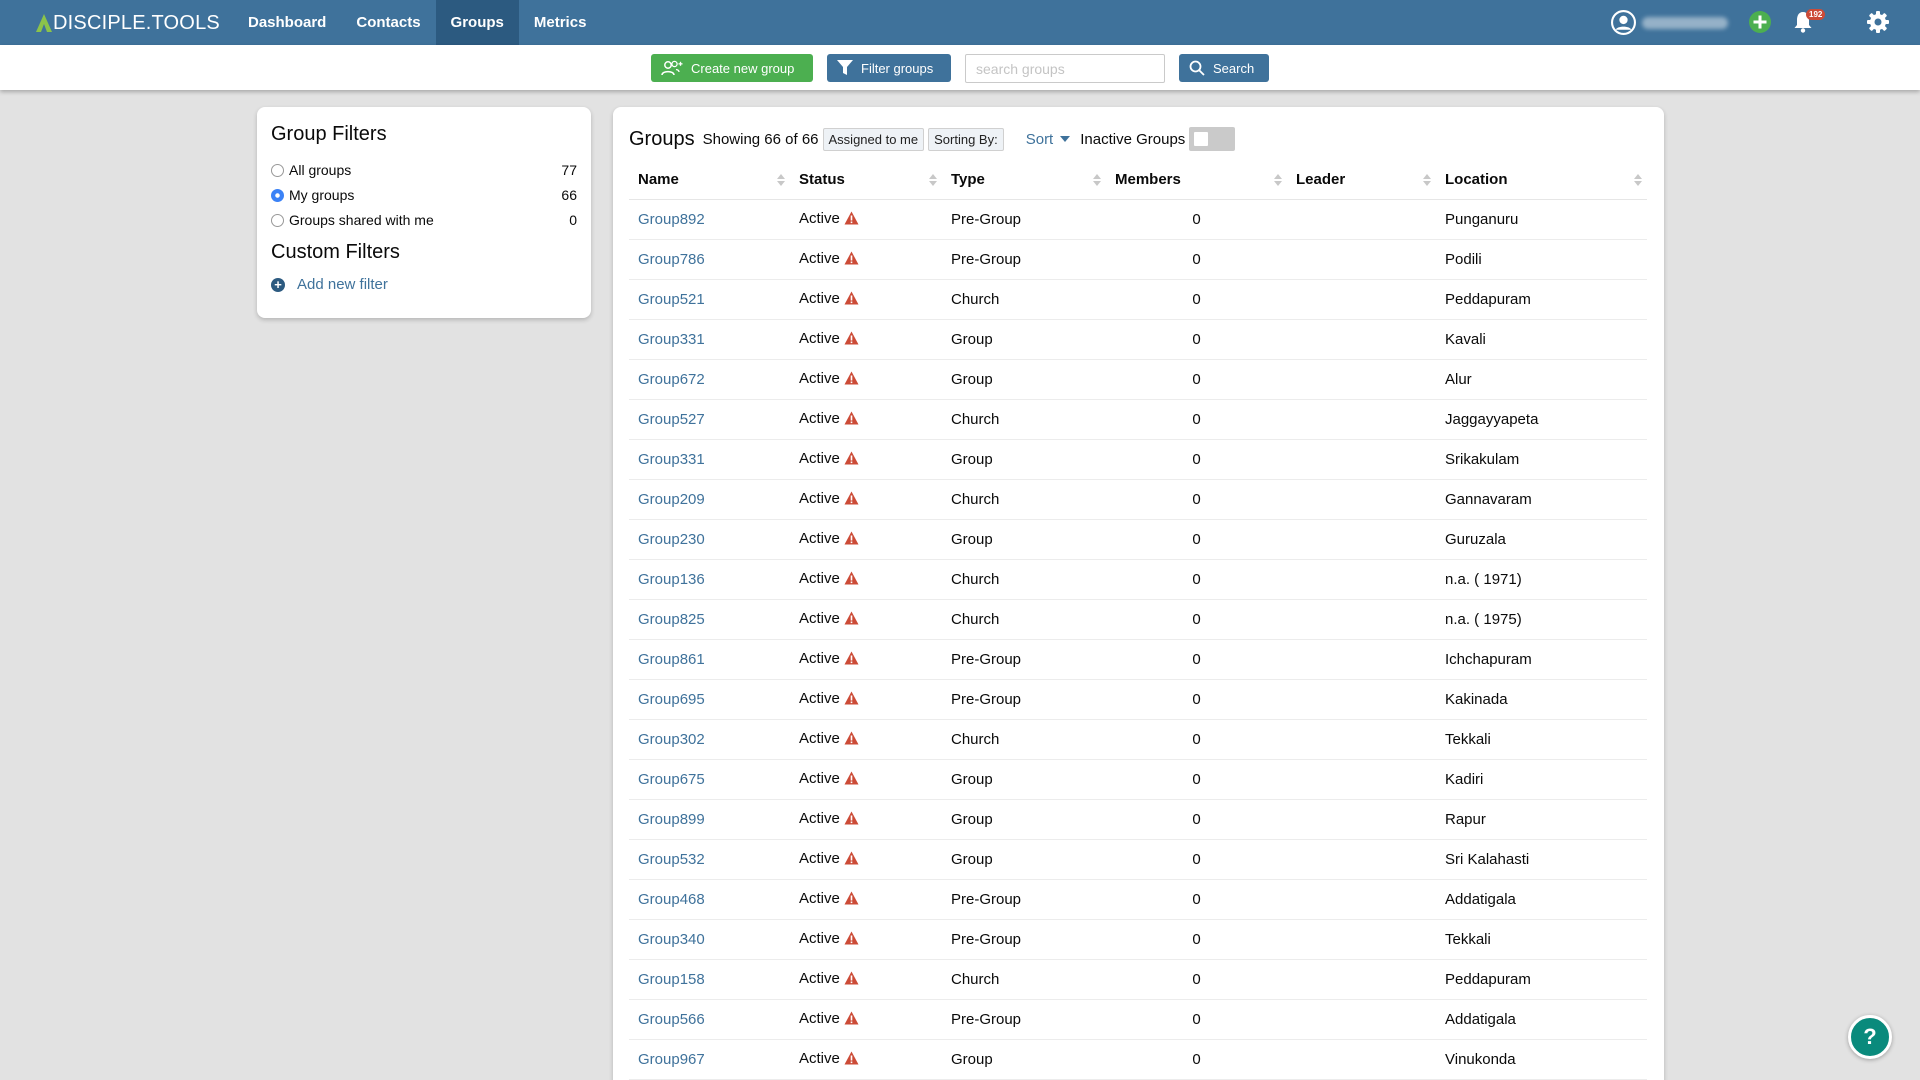 Image resolution: width=1920 pixels, height=1080 pixels. I want to click on nav-groups: Groups, so click(477, 22).